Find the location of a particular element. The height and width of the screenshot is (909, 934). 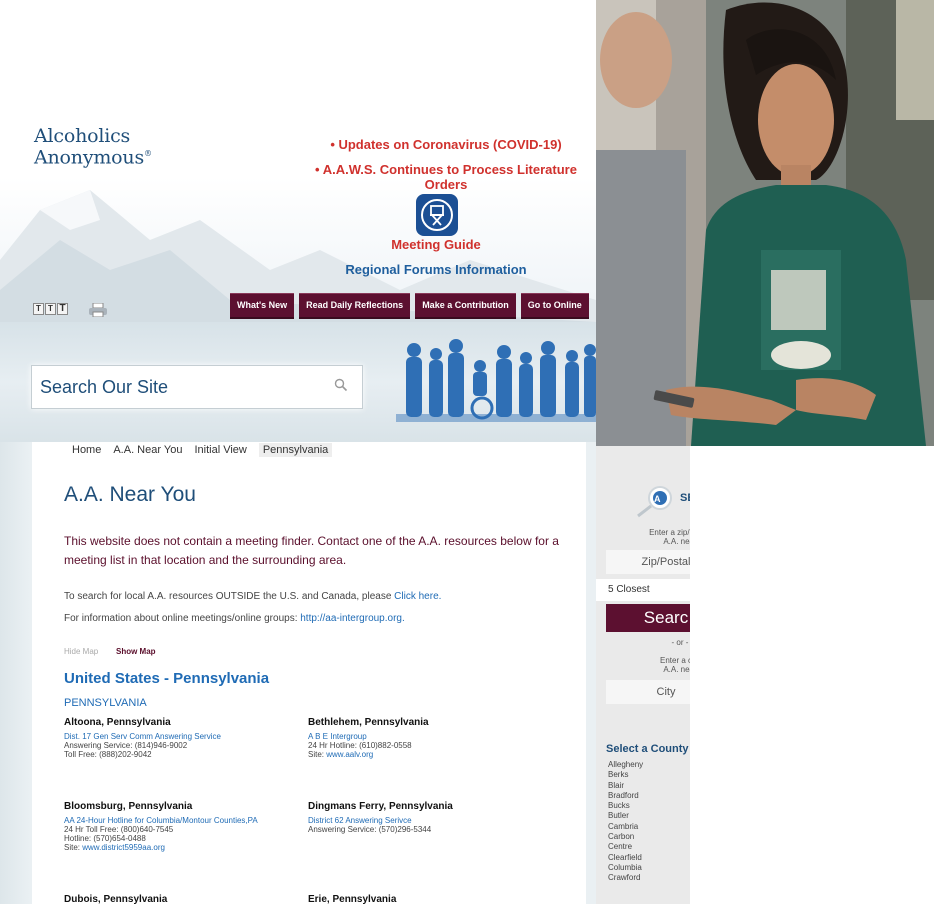

blank-area is located at coordinates (812, 675).